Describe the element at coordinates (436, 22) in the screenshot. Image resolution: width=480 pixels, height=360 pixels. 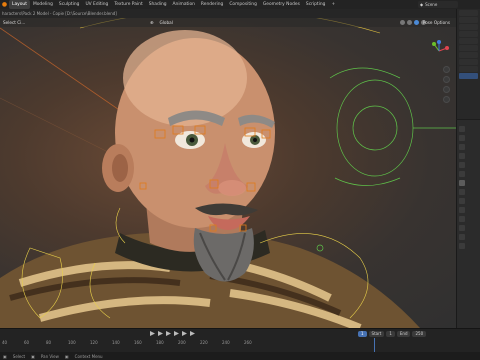
I see `pose-options-dropdown: Pose Options` at that location.